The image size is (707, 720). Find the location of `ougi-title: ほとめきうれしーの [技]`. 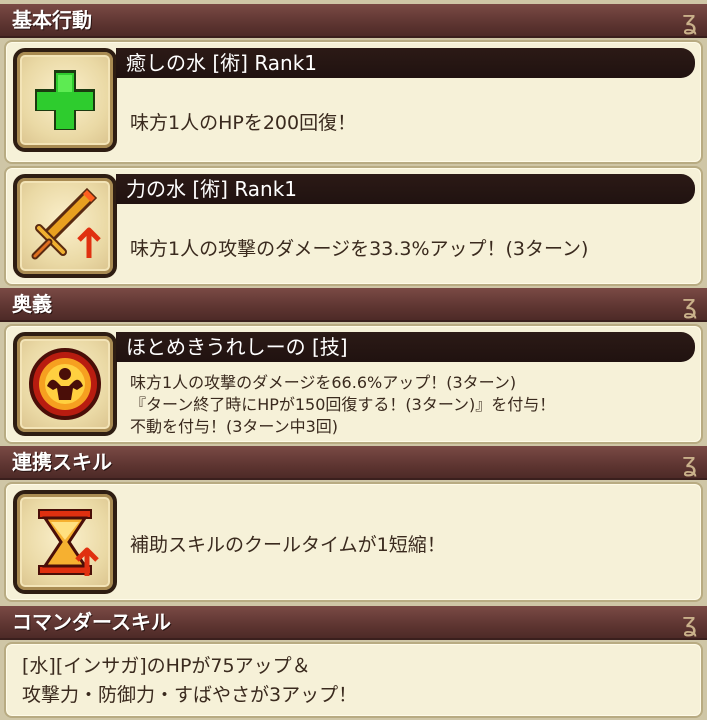

ougi-title: ほとめきうれしーの [技] is located at coordinates (405, 347).